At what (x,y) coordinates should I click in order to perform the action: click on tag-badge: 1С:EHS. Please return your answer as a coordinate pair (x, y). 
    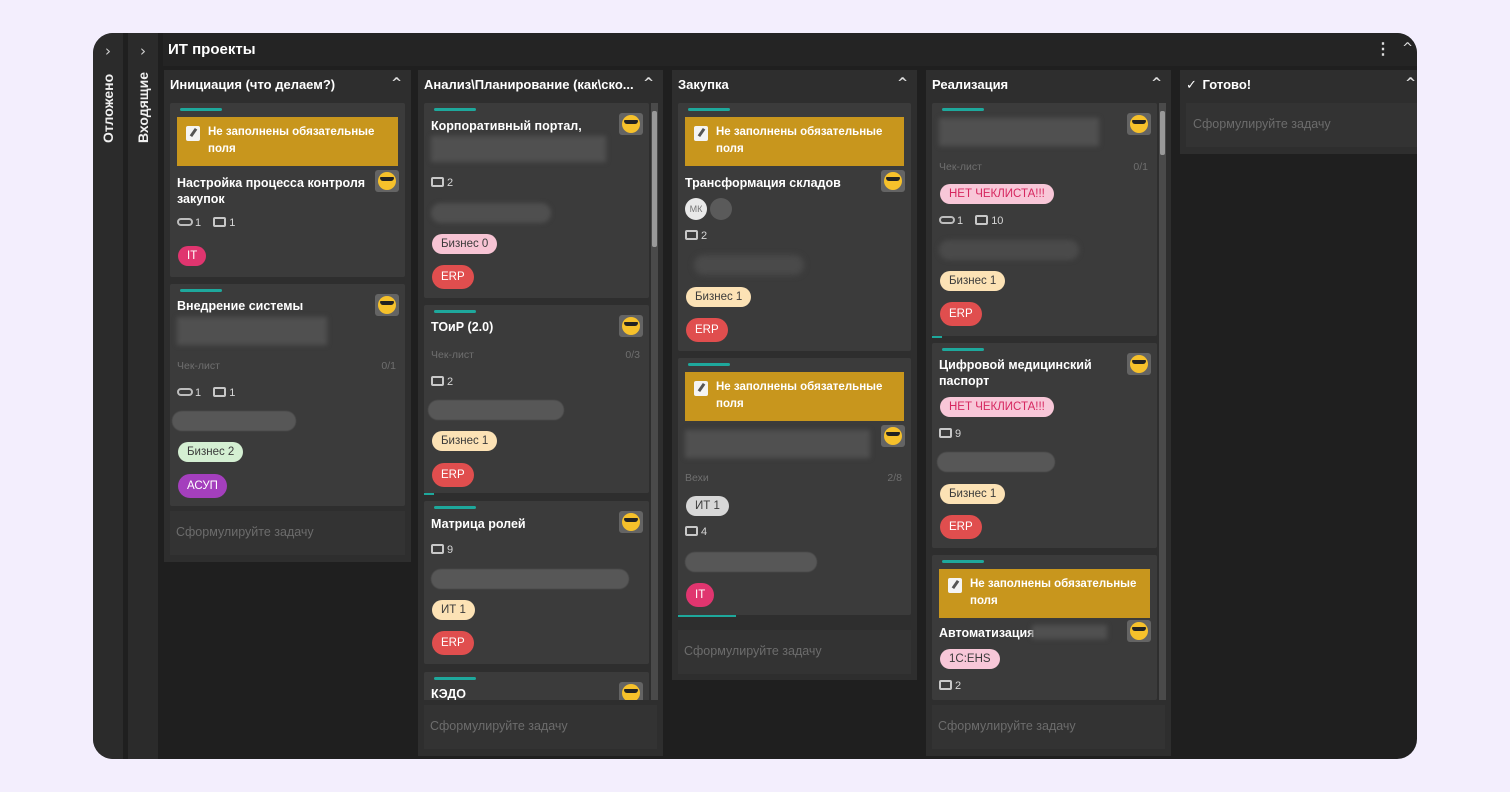
    Looking at the image, I should click on (970, 659).